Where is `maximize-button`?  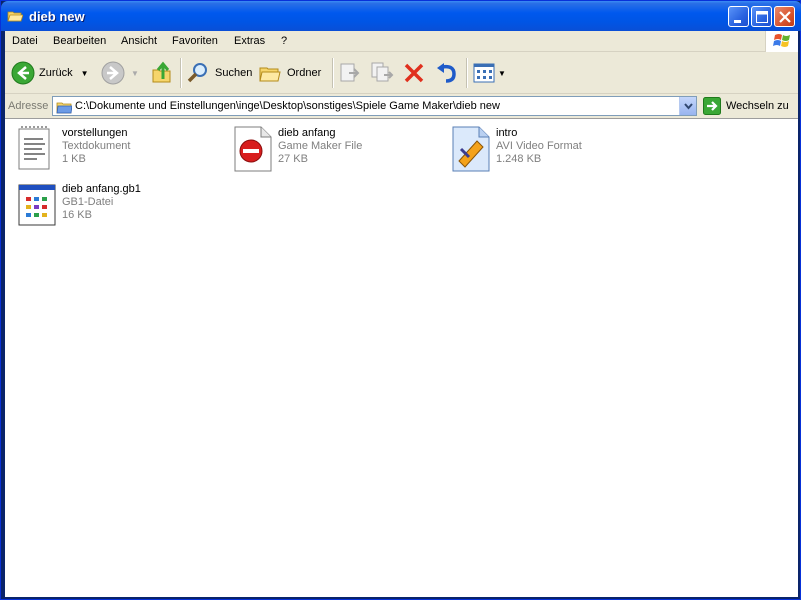
maximize-button is located at coordinates (761, 16).